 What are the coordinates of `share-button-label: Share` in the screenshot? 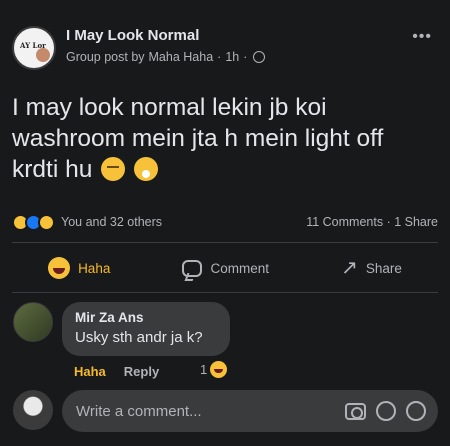 It's located at (383, 268).